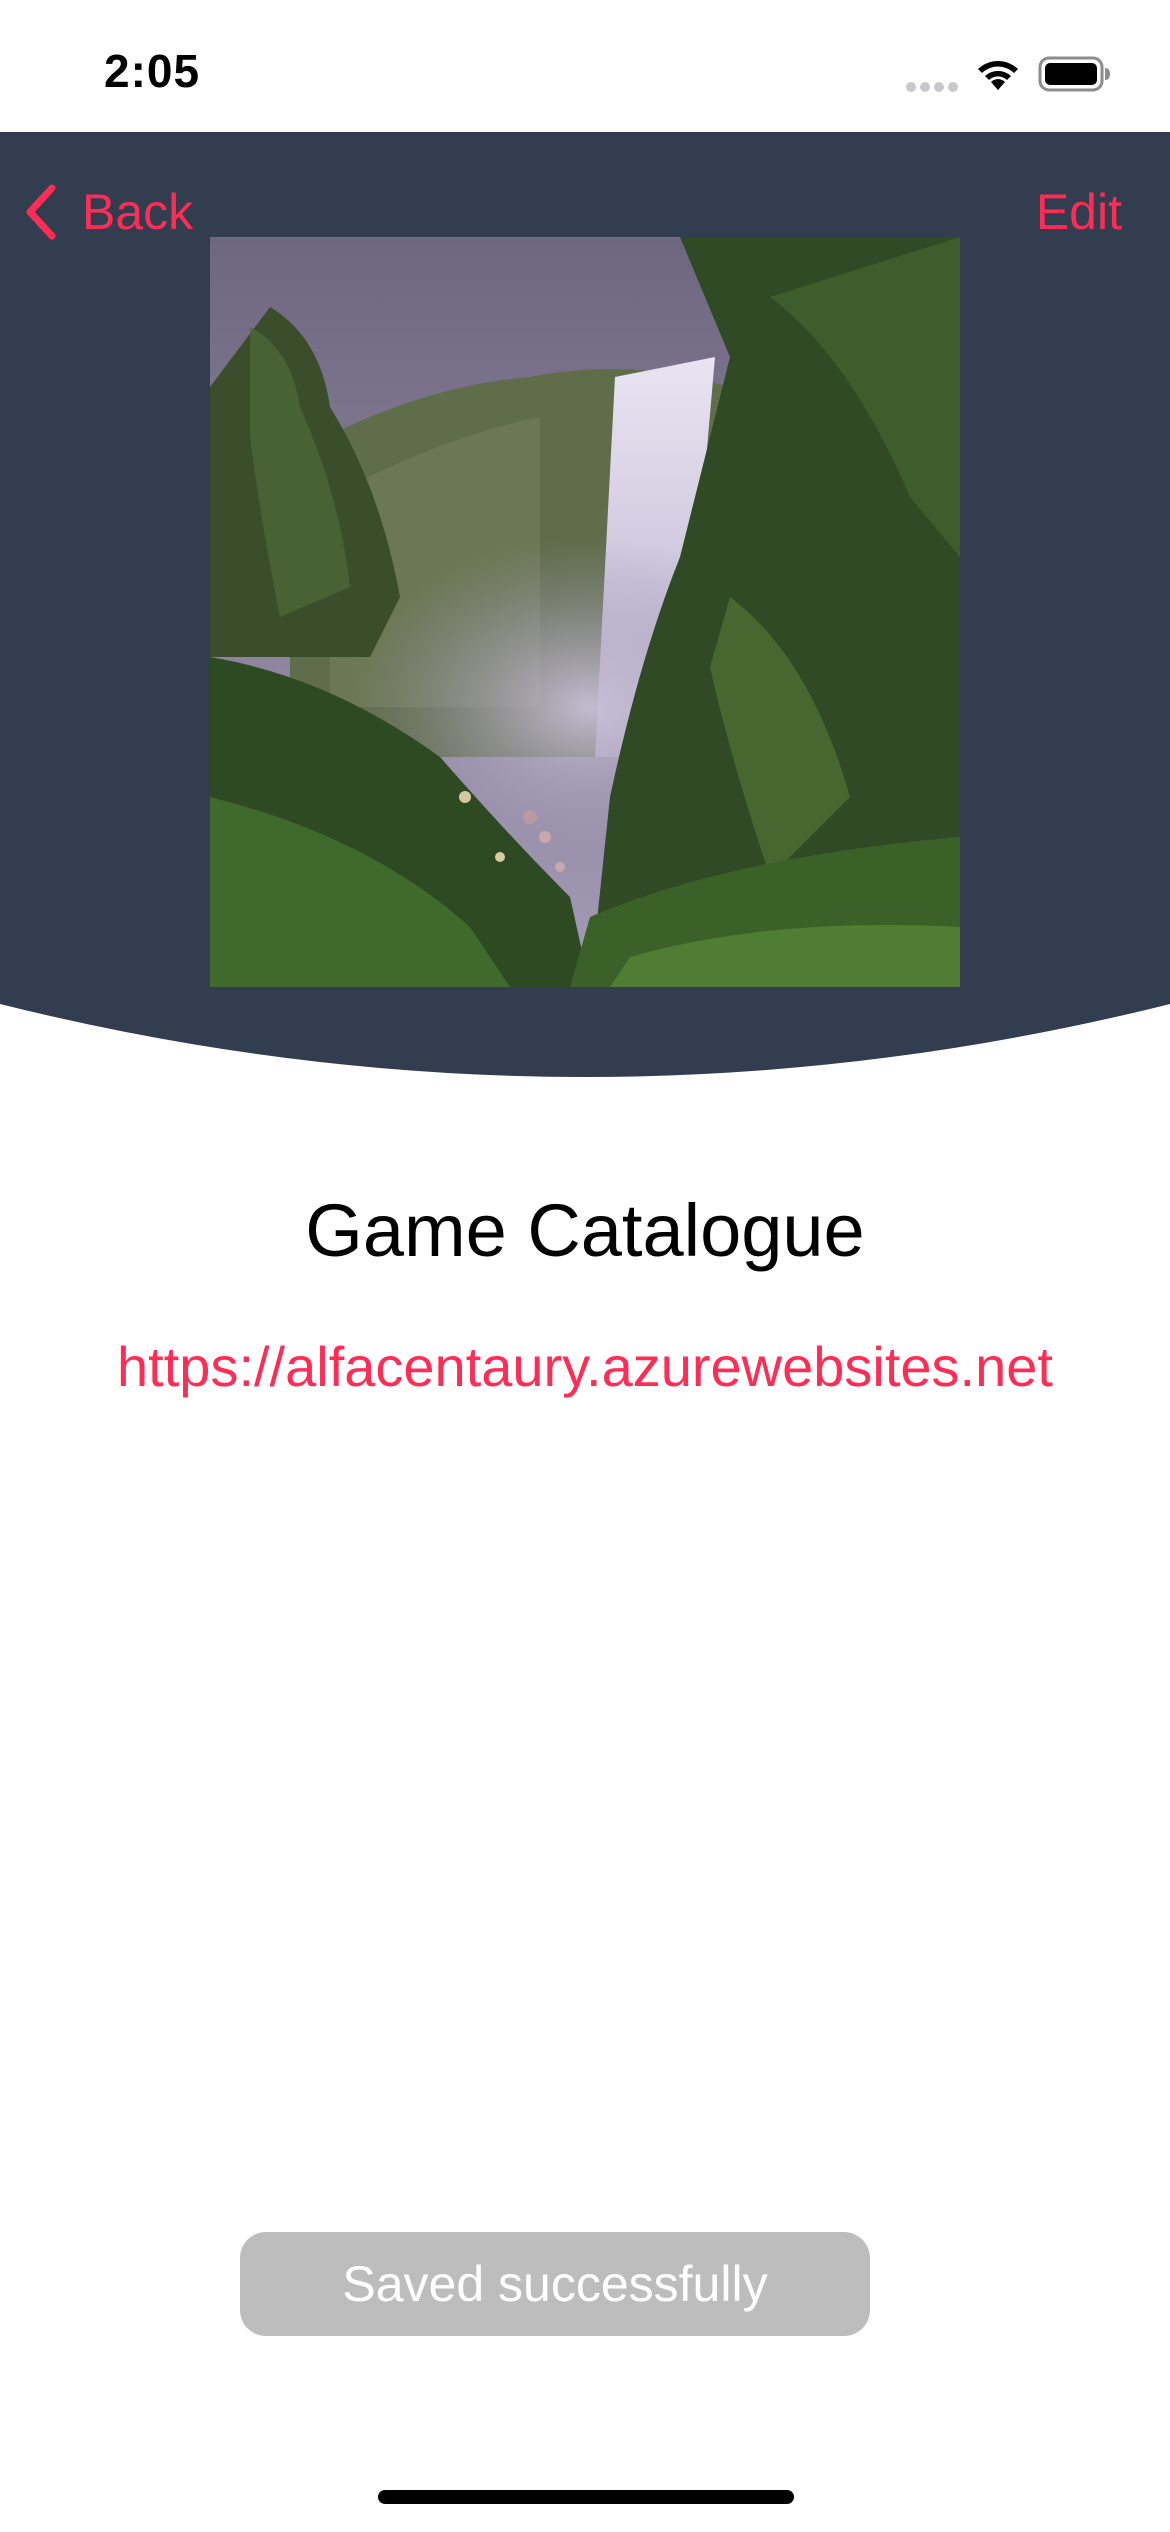 Image resolution: width=1170 pixels, height=2532 pixels. Describe the element at coordinates (998, 75) in the screenshot. I see `wifi-icon` at that location.